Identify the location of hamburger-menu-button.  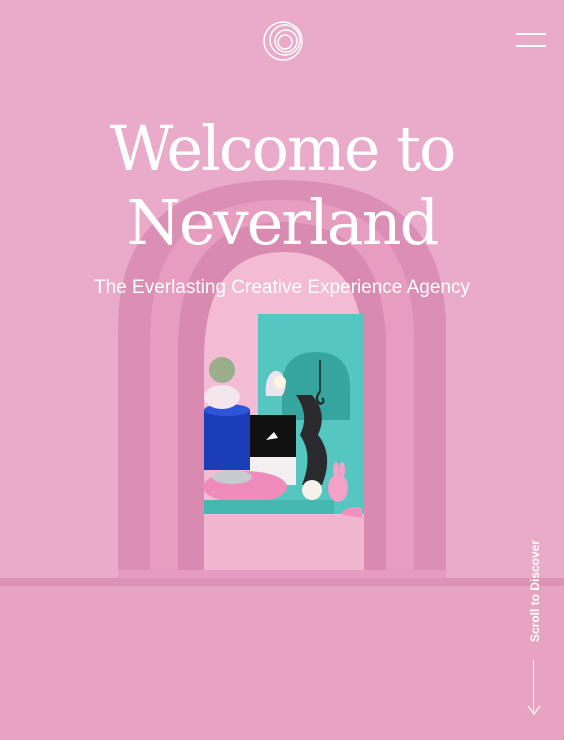
(531, 41).